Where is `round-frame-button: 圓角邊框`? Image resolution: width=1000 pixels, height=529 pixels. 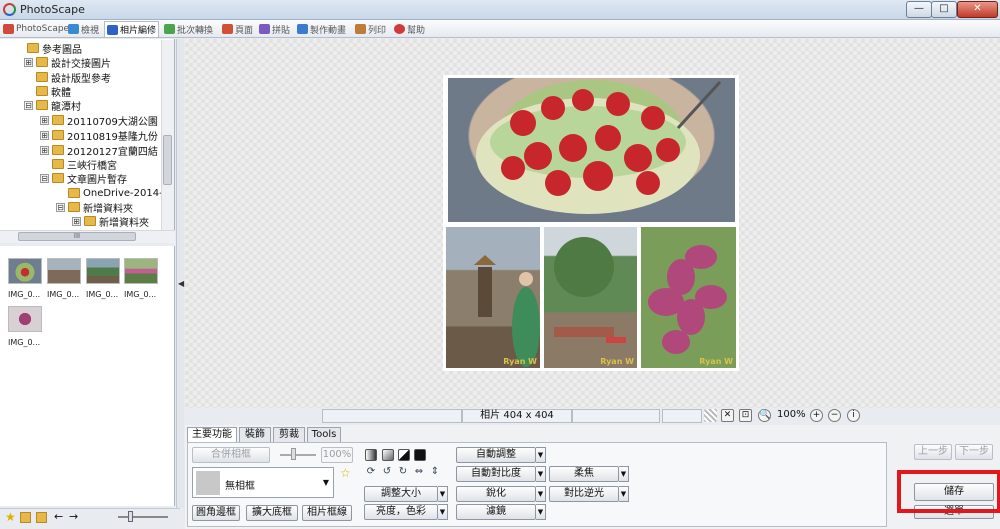
round-frame-button: 圓角邊框 is located at coordinates (216, 513).